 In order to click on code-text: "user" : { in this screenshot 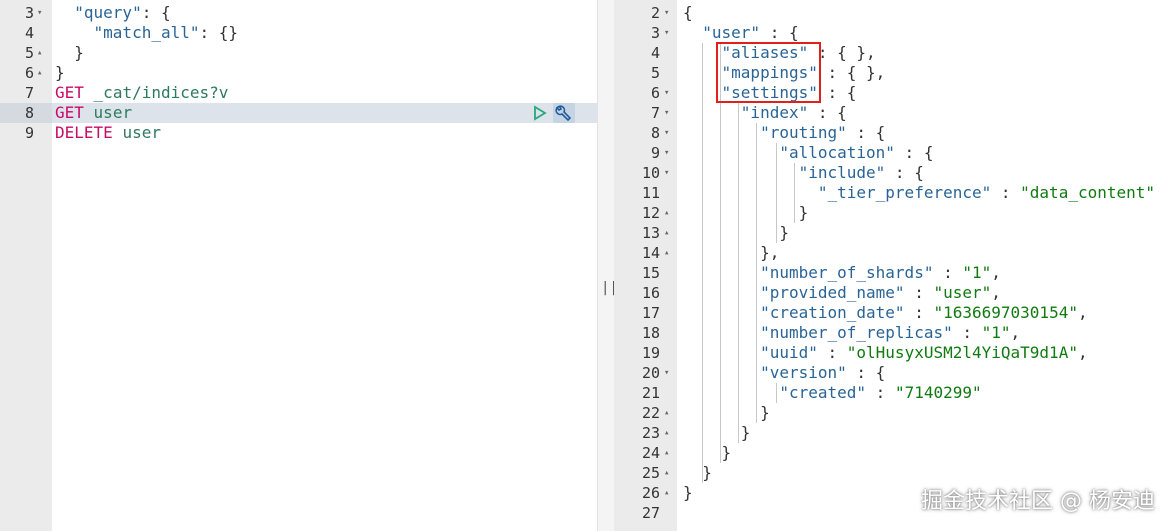, I will do `click(741, 33)`.